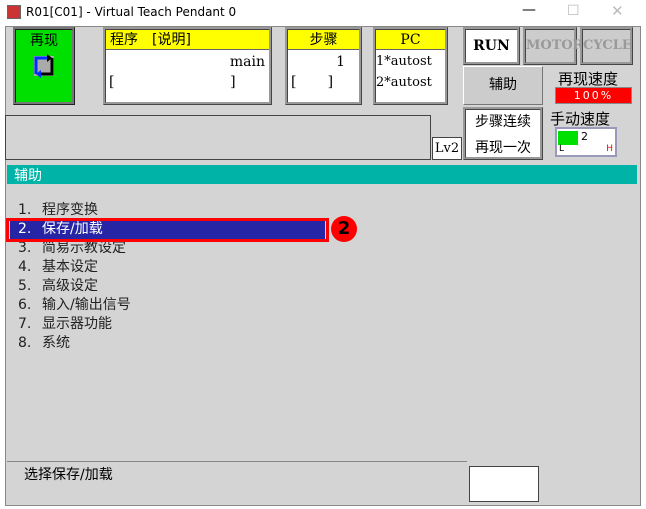  What do you see at coordinates (503, 148) in the screenshot?
I see `step-mode-line-2: 再现一次` at bounding box center [503, 148].